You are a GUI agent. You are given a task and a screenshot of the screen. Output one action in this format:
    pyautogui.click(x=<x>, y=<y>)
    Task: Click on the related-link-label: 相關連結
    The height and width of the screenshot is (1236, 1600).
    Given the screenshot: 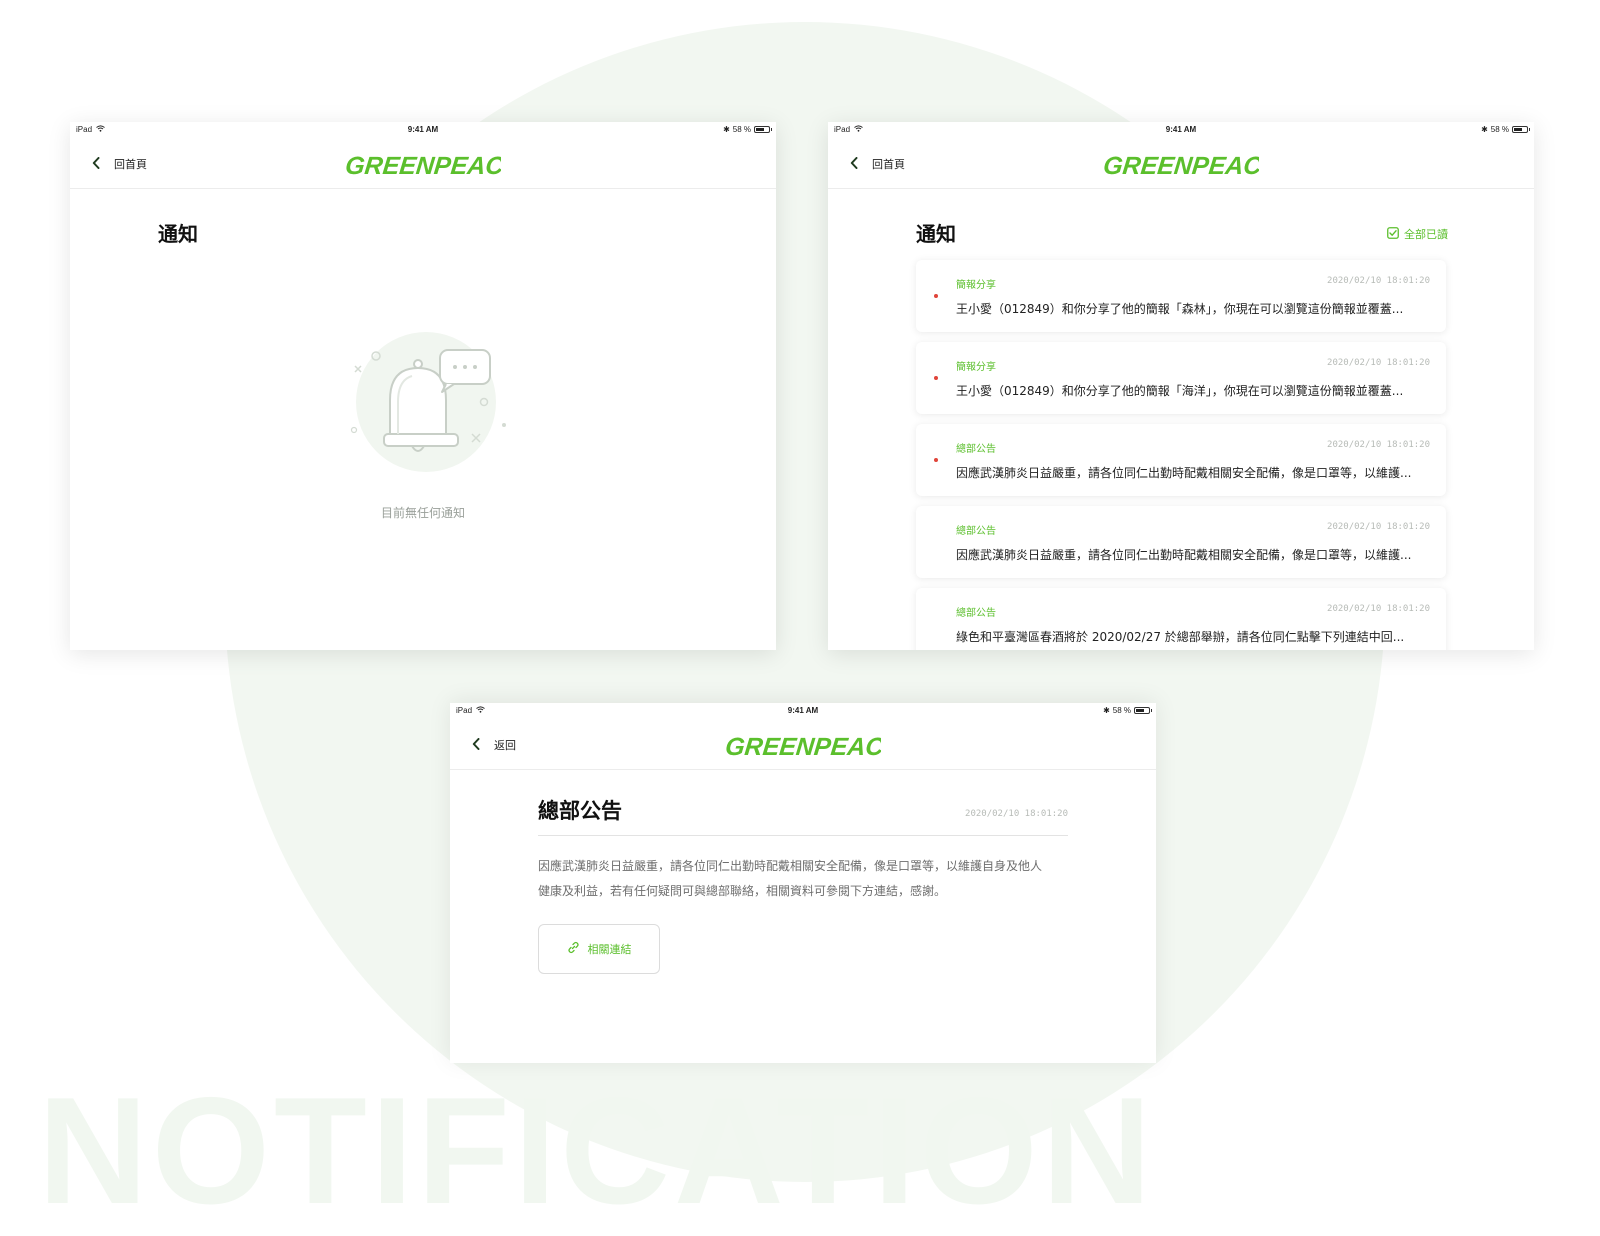 What is the action you would take?
    pyautogui.click(x=609, y=949)
    